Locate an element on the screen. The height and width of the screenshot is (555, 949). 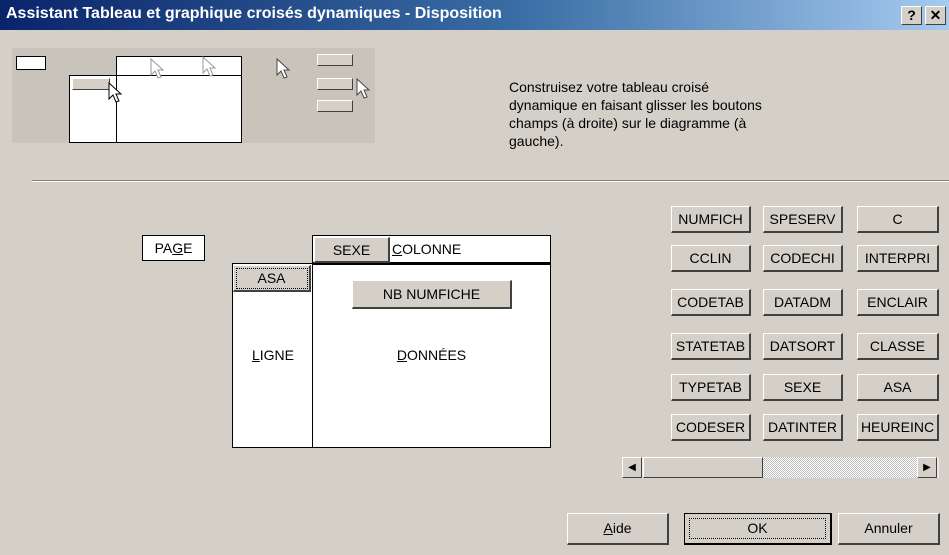
help-button: ? is located at coordinates (911, 15).